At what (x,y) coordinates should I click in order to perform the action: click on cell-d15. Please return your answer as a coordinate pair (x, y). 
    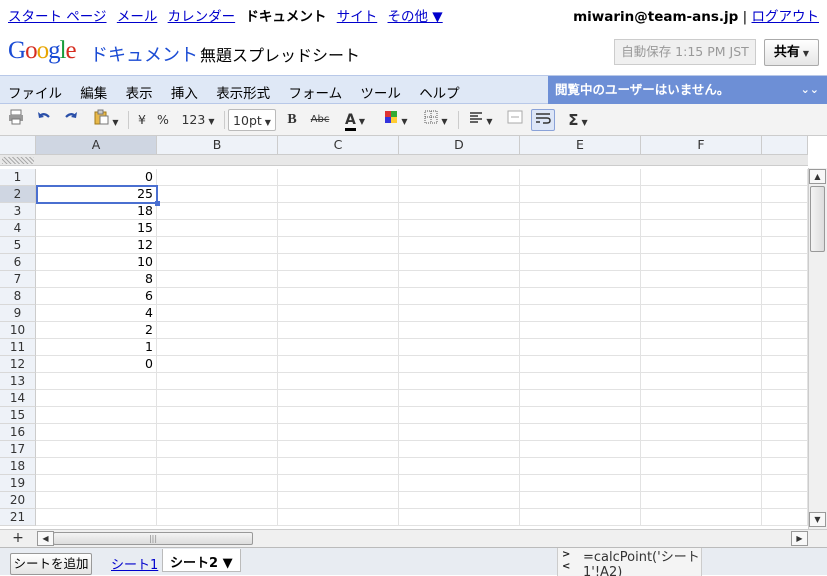
    Looking at the image, I should click on (459, 415).